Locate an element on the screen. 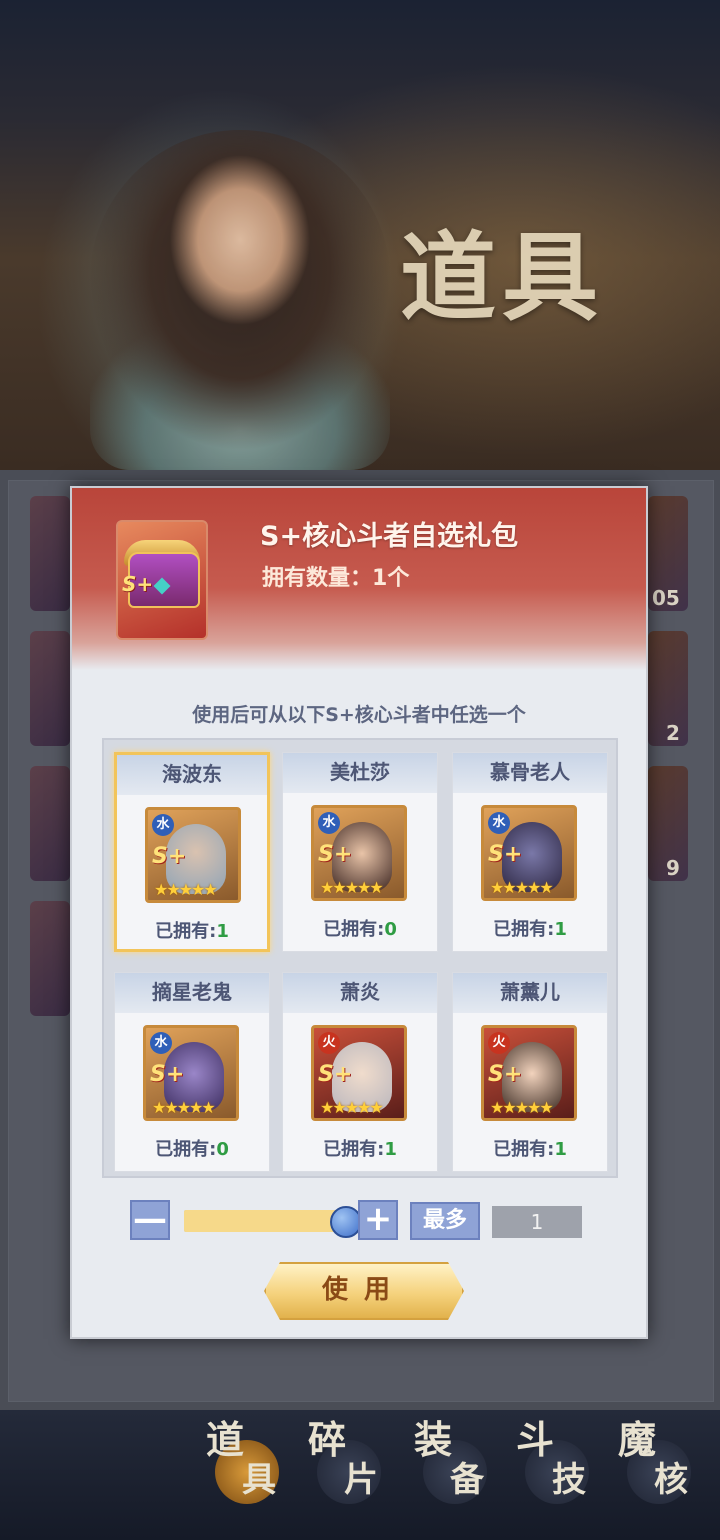 Image resolution: width=720 pixels, height=1540 pixels. hero-name: 摘星老鬼 is located at coordinates (192, 993).